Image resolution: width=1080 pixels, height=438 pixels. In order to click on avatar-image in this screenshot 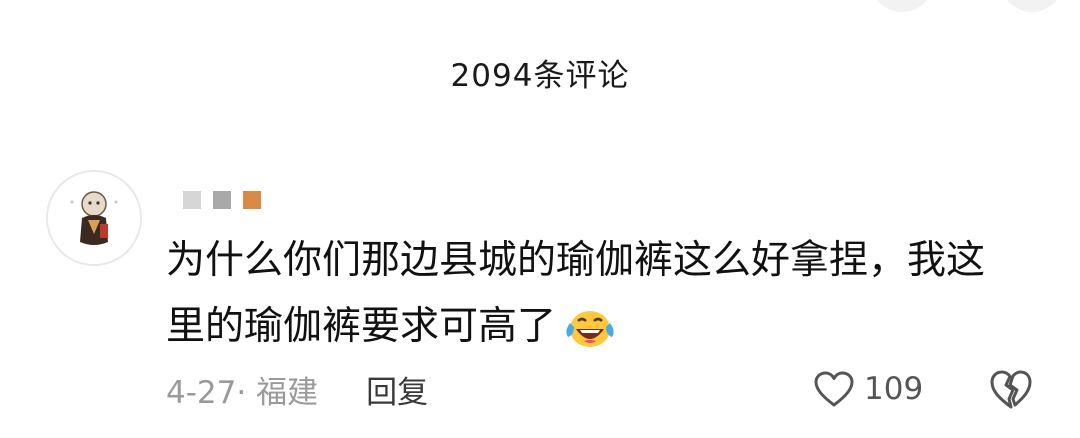, I will do `click(94, 218)`.